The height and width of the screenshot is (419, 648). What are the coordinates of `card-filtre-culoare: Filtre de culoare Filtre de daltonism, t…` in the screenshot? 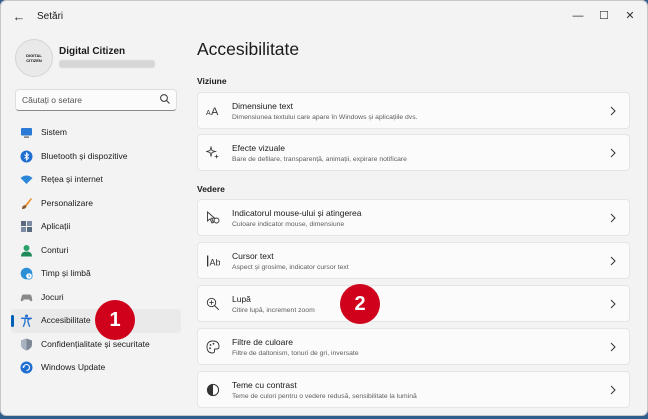 It's located at (413, 346).